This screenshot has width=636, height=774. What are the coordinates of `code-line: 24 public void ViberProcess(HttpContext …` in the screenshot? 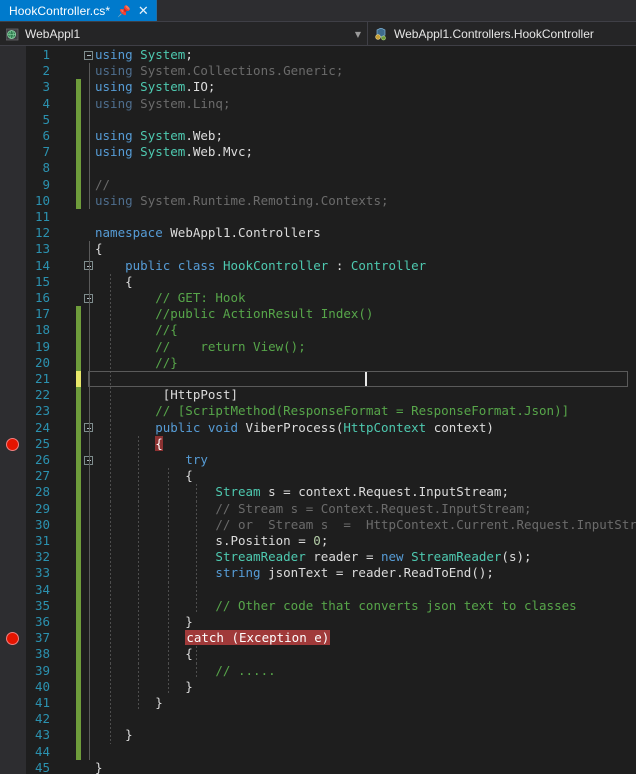 It's located at (318, 427).